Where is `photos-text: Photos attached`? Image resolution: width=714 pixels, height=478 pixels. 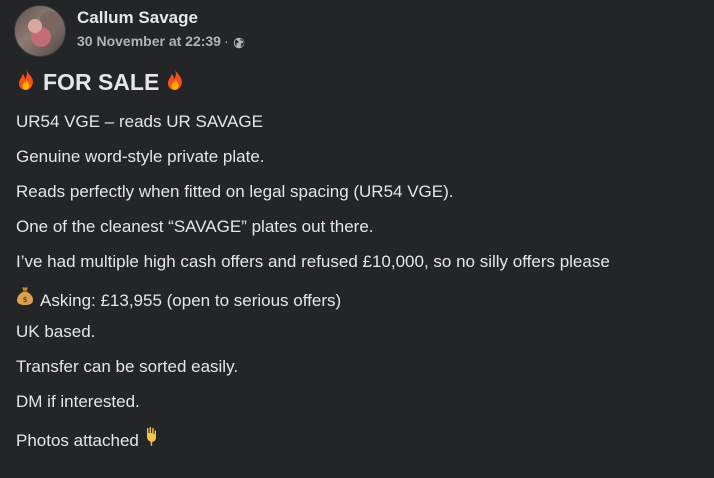 photos-text: Photos attached is located at coordinates (77, 440).